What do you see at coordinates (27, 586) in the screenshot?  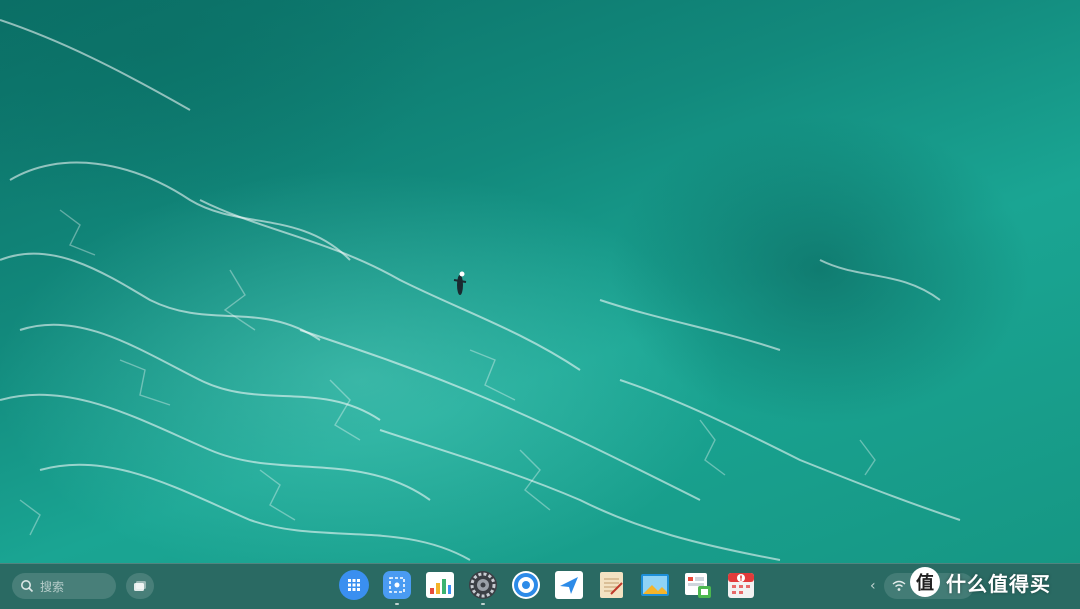 I see `search-icon` at bounding box center [27, 586].